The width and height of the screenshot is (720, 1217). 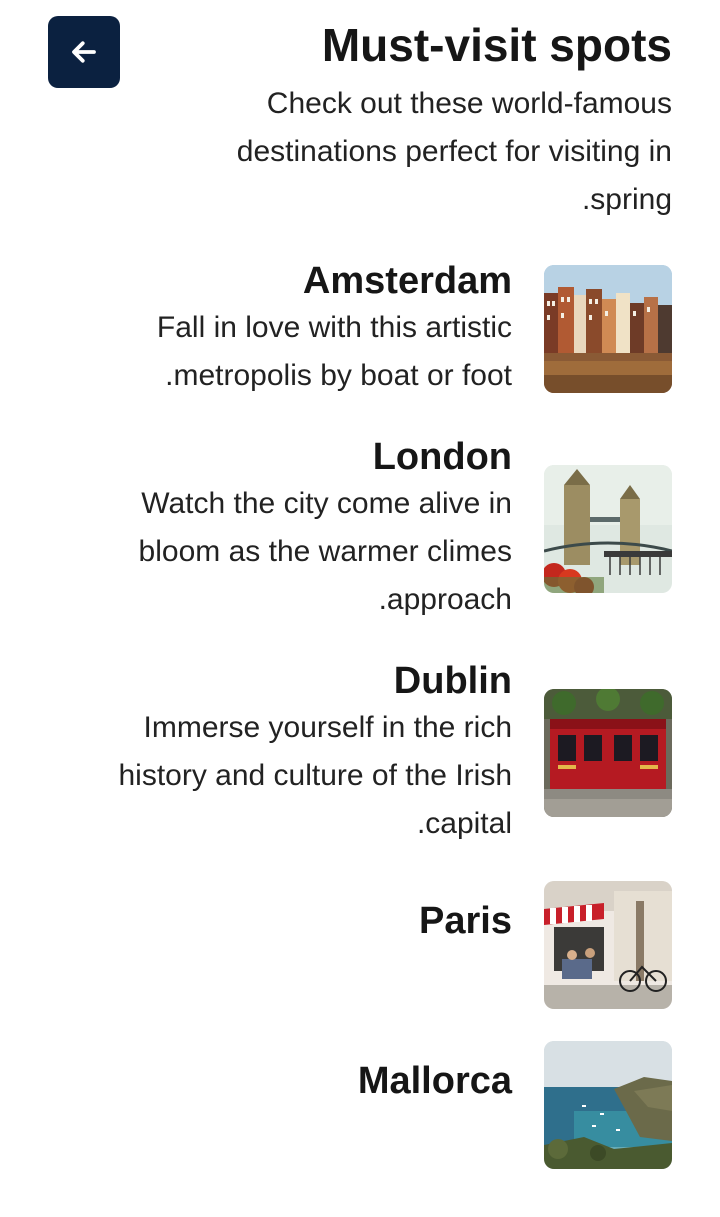 I want to click on destination-name: Dublin, so click(x=452, y=681).